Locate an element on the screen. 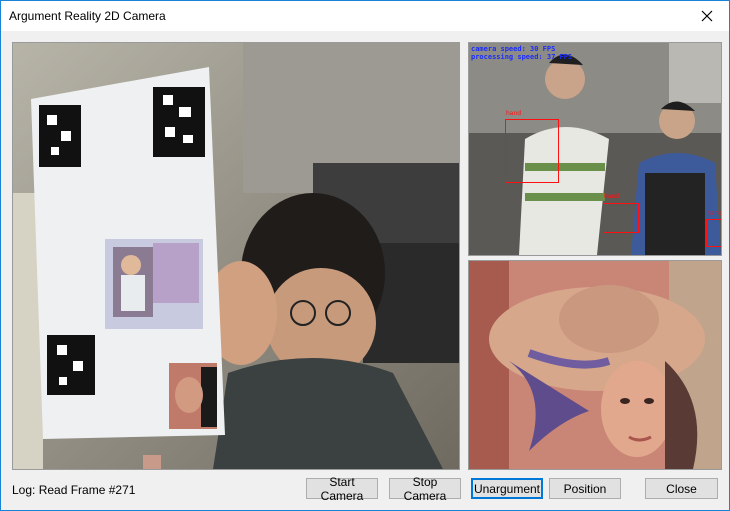 This screenshot has width=730, height=511. start-camera-button: Start Camera is located at coordinates (342, 489).